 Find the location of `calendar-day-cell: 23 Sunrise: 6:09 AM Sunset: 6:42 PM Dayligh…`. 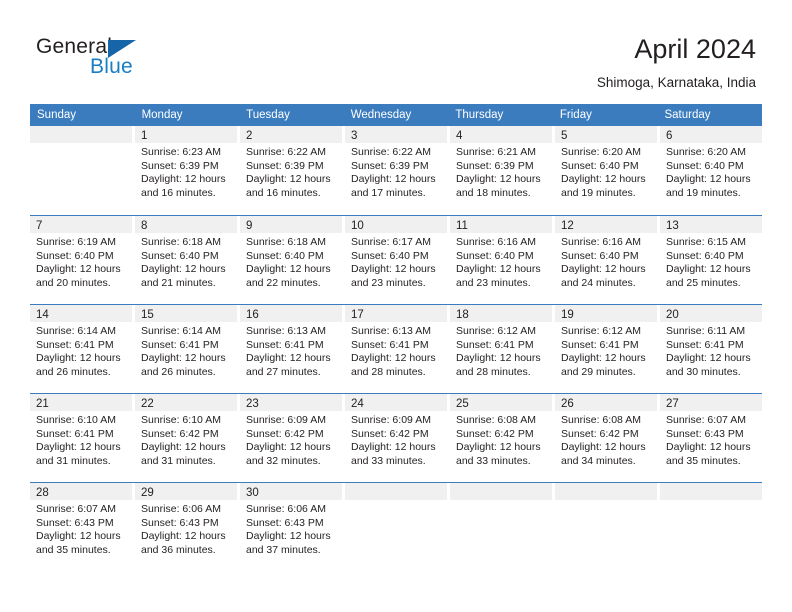

calendar-day-cell: 23 Sunrise: 6:09 AM Sunset: 6:42 PM Dayligh… is located at coordinates (292, 438).